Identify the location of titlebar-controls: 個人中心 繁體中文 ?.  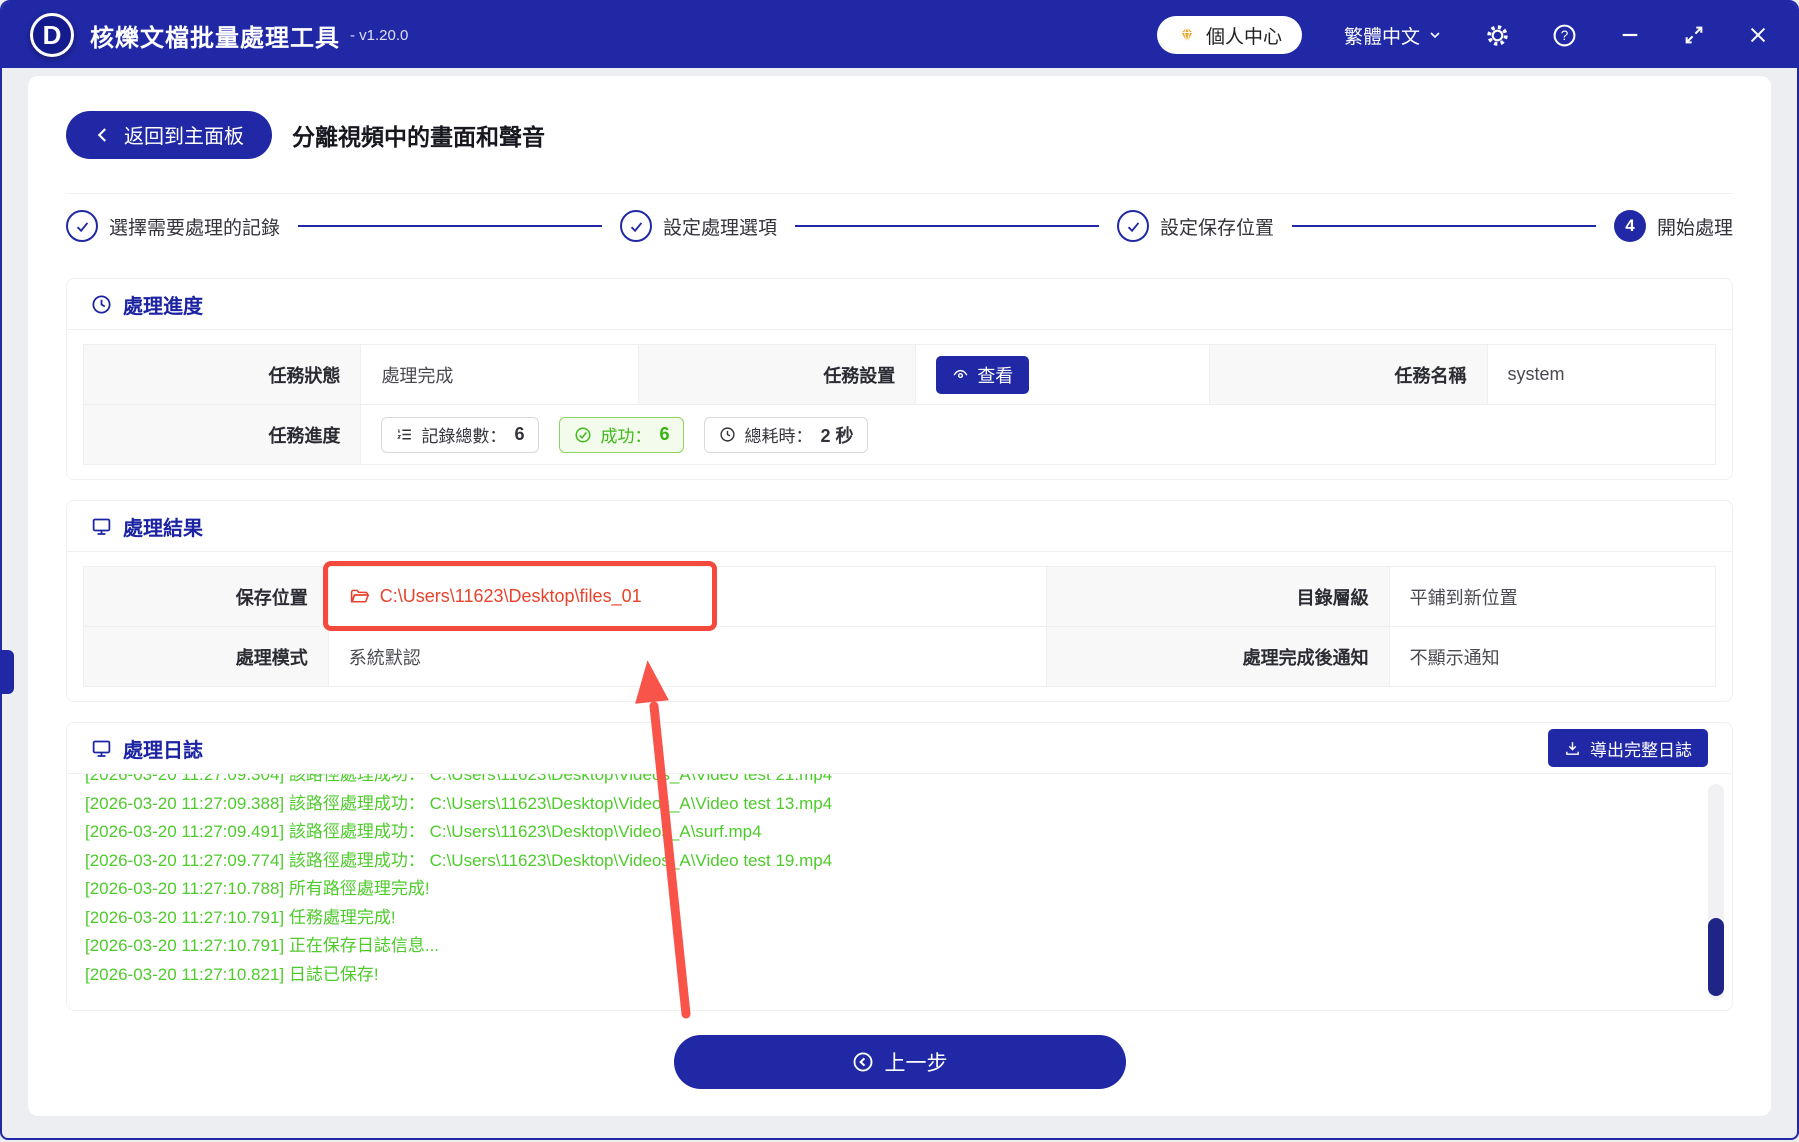
(1462, 35).